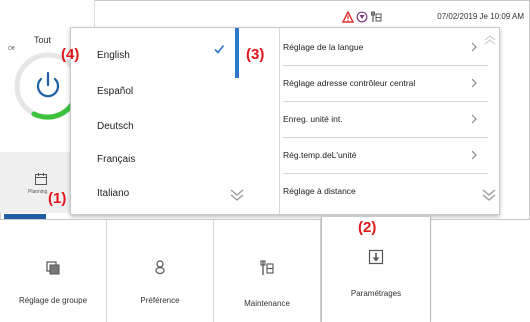  Describe the element at coordinates (113, 193) in the screenshot. I see `language-item-italiano: Italiano` at that location.